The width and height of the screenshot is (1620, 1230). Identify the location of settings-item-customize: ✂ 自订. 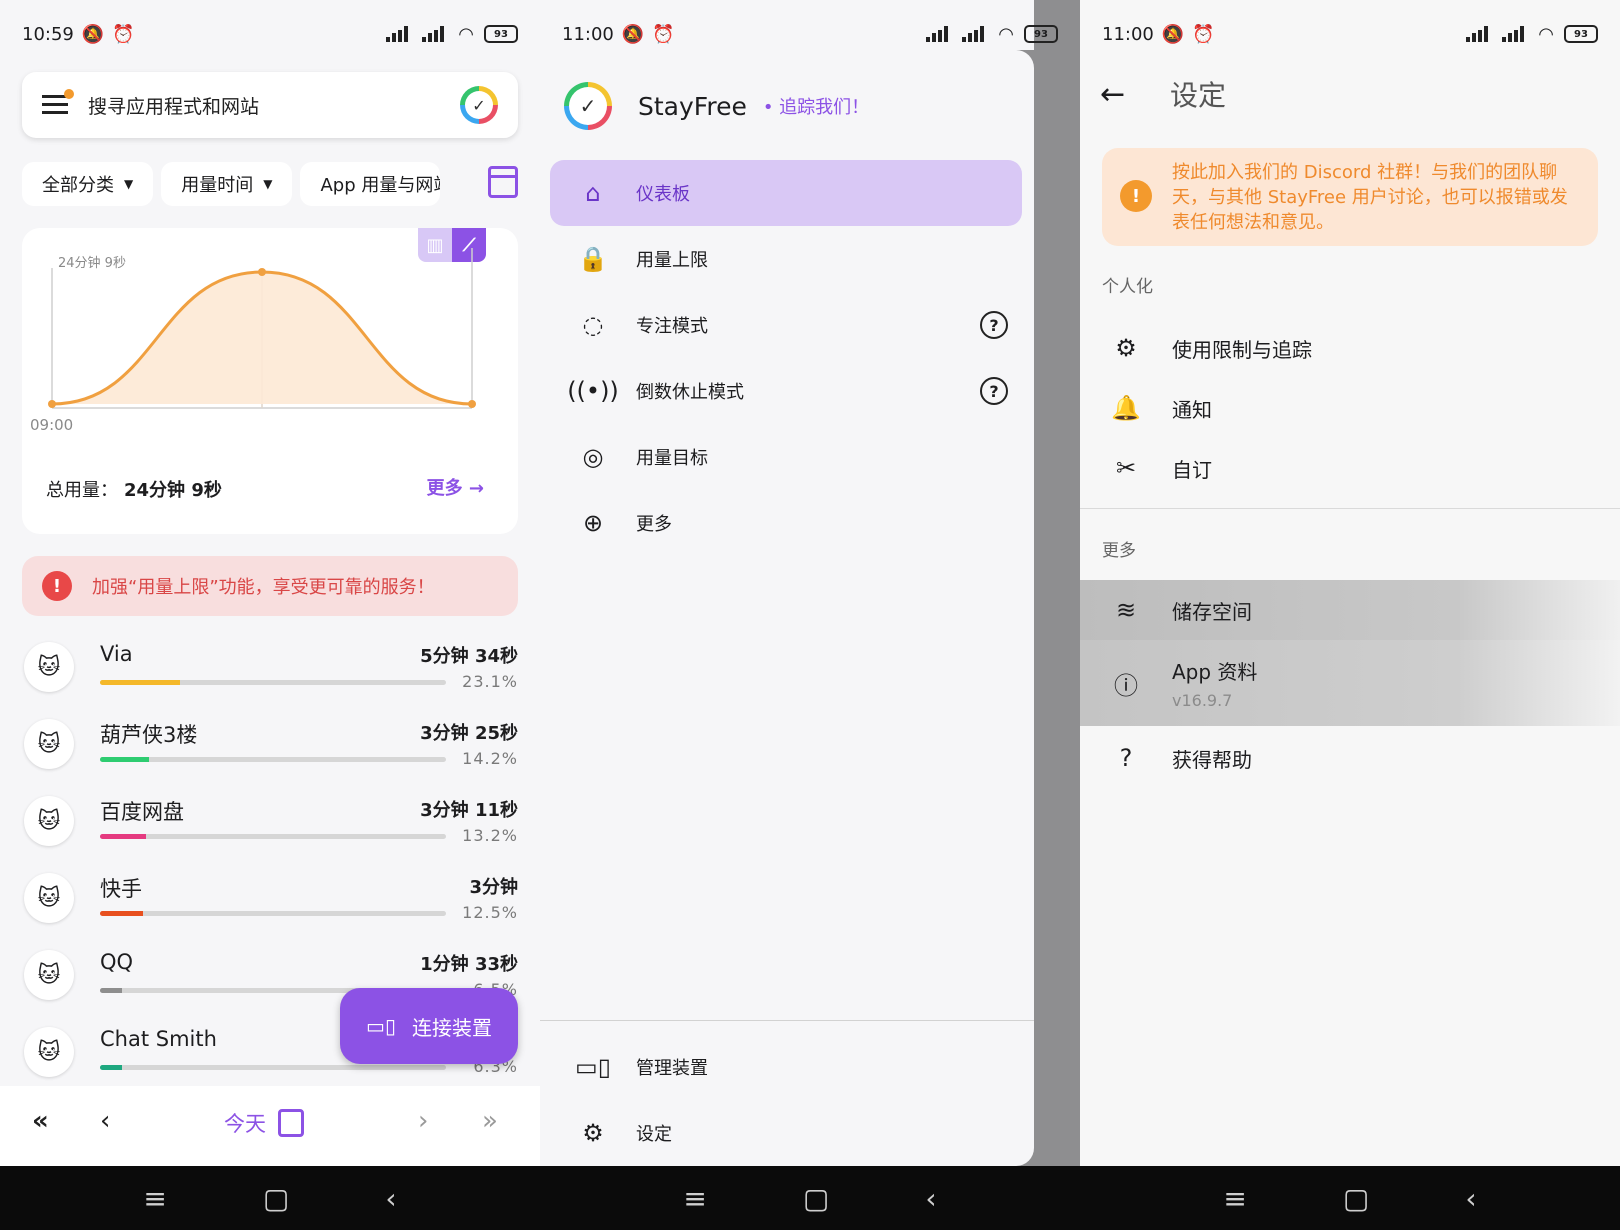
(1350, 468).